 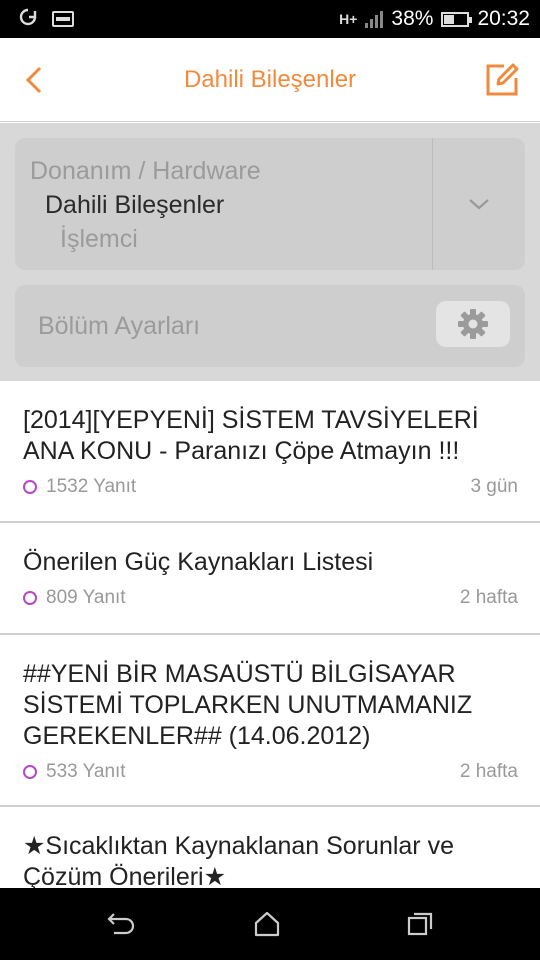 I want to click on chevron-down-icon, so click(x=479, y=204).